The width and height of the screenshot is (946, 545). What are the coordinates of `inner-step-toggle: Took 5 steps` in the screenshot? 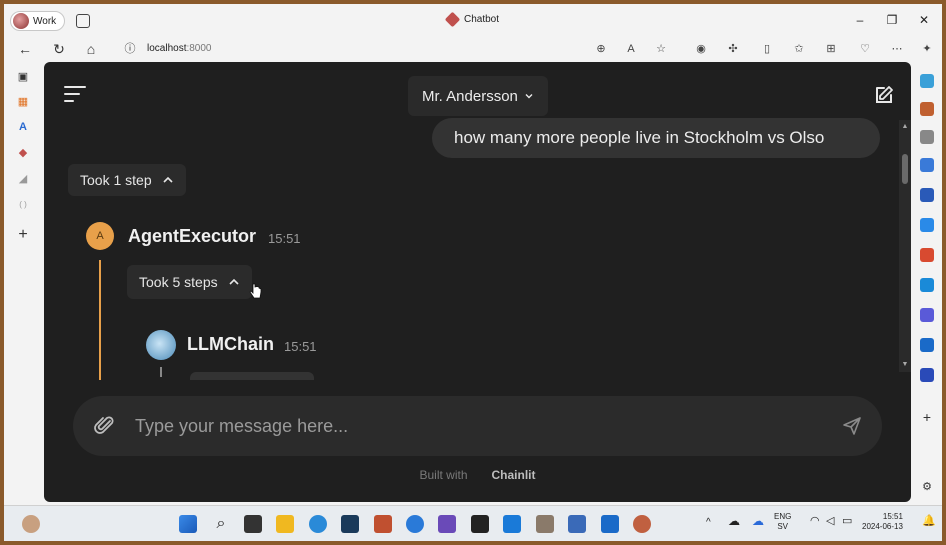 It's located at (189, 282).